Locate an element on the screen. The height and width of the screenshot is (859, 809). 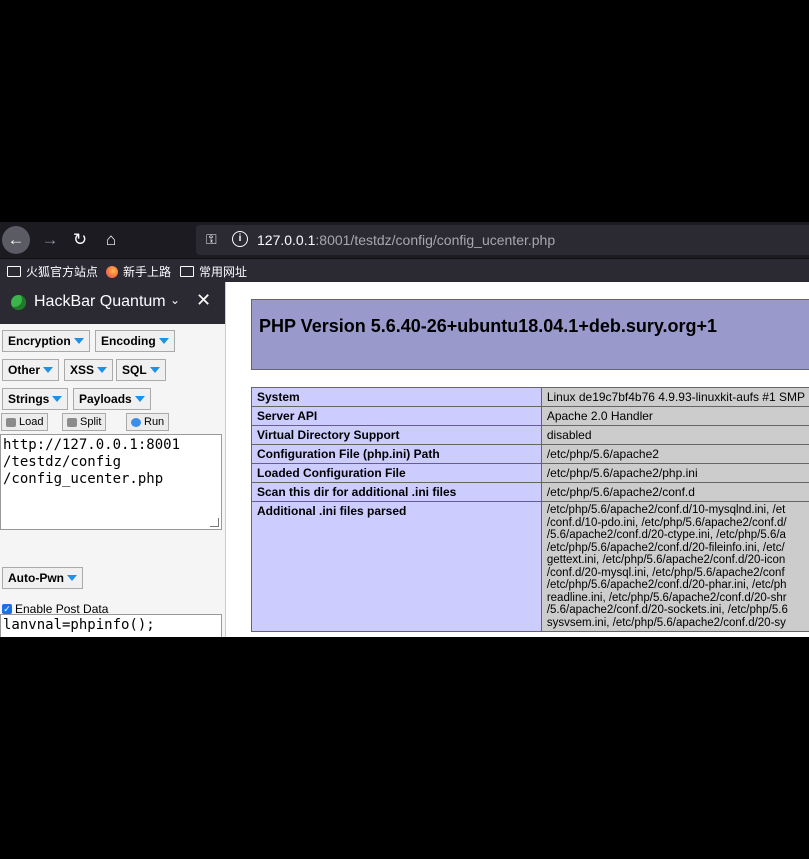
back-arrow-icon: ← is located at coordinates (16, 240).